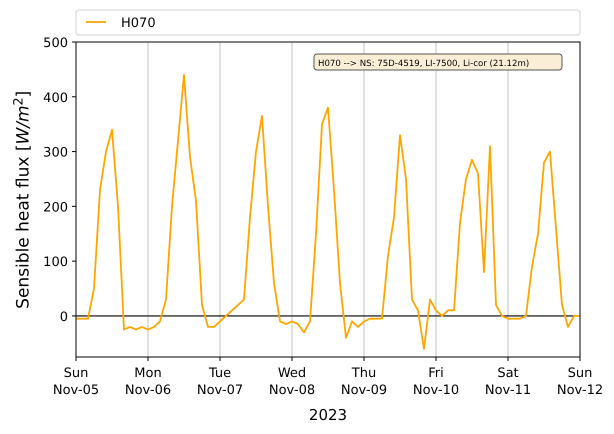 The height and width of the screenshot is (434, 614). What do you see at coordinates (292, 382) in the screenshot?
I see `tick-label: Wed Nov-08` at bounding box center [292, 382].